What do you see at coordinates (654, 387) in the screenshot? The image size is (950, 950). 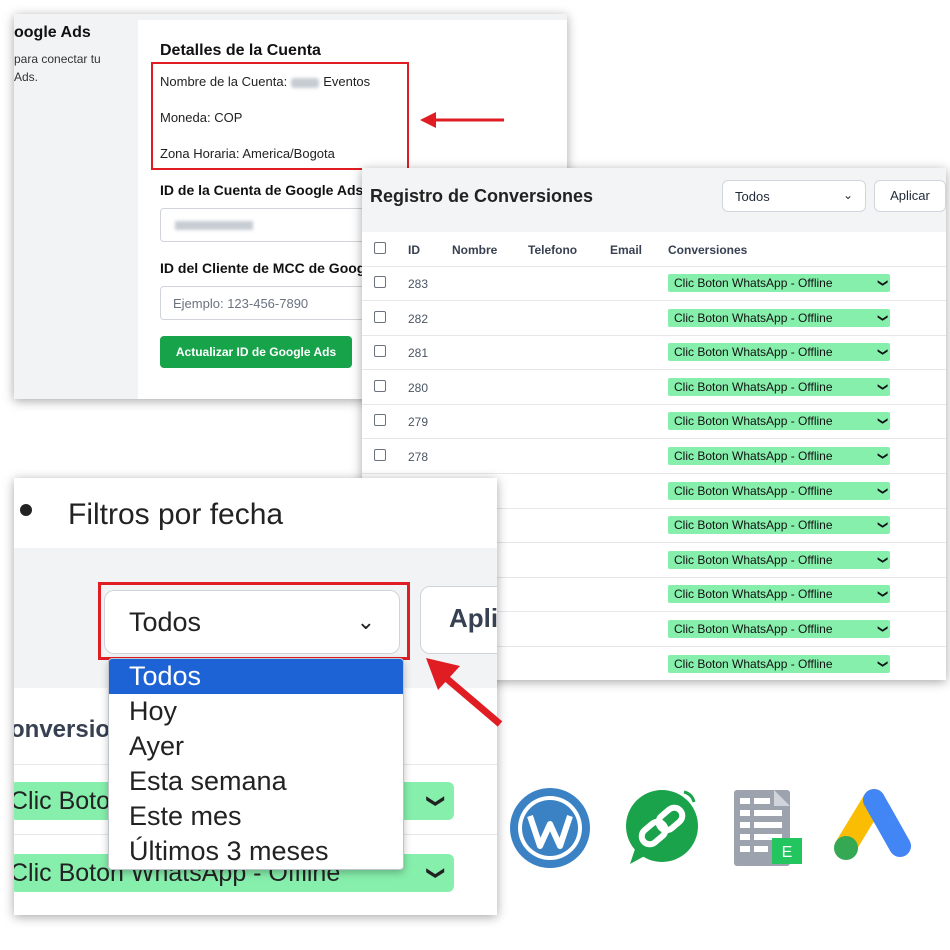 I see `table-row: 280 Clic Boton WhatsApp - Offline ❯` at bounding box center [654, 387].